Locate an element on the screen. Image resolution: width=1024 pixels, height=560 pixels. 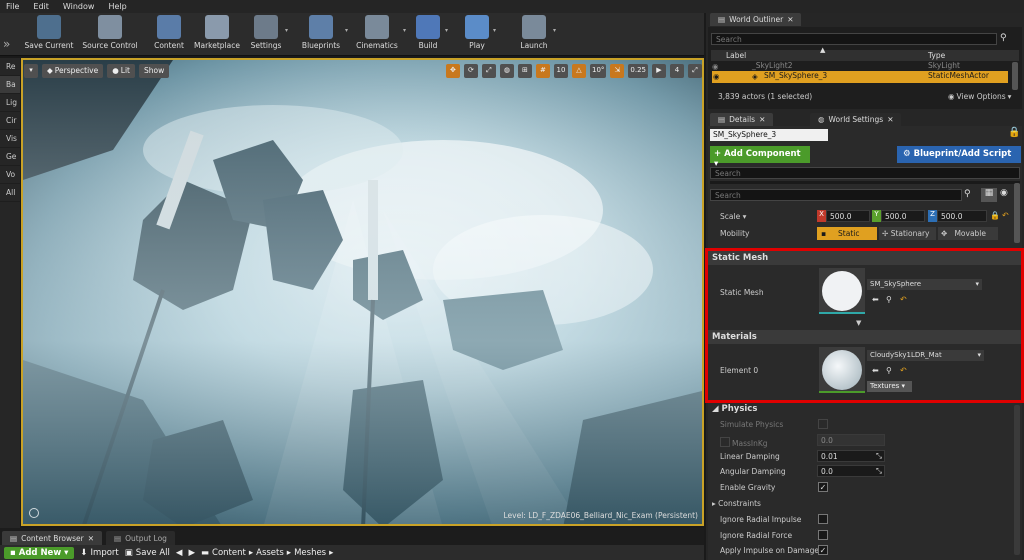
marketplace-button: Marketplace is located at coordinates (217, 35).